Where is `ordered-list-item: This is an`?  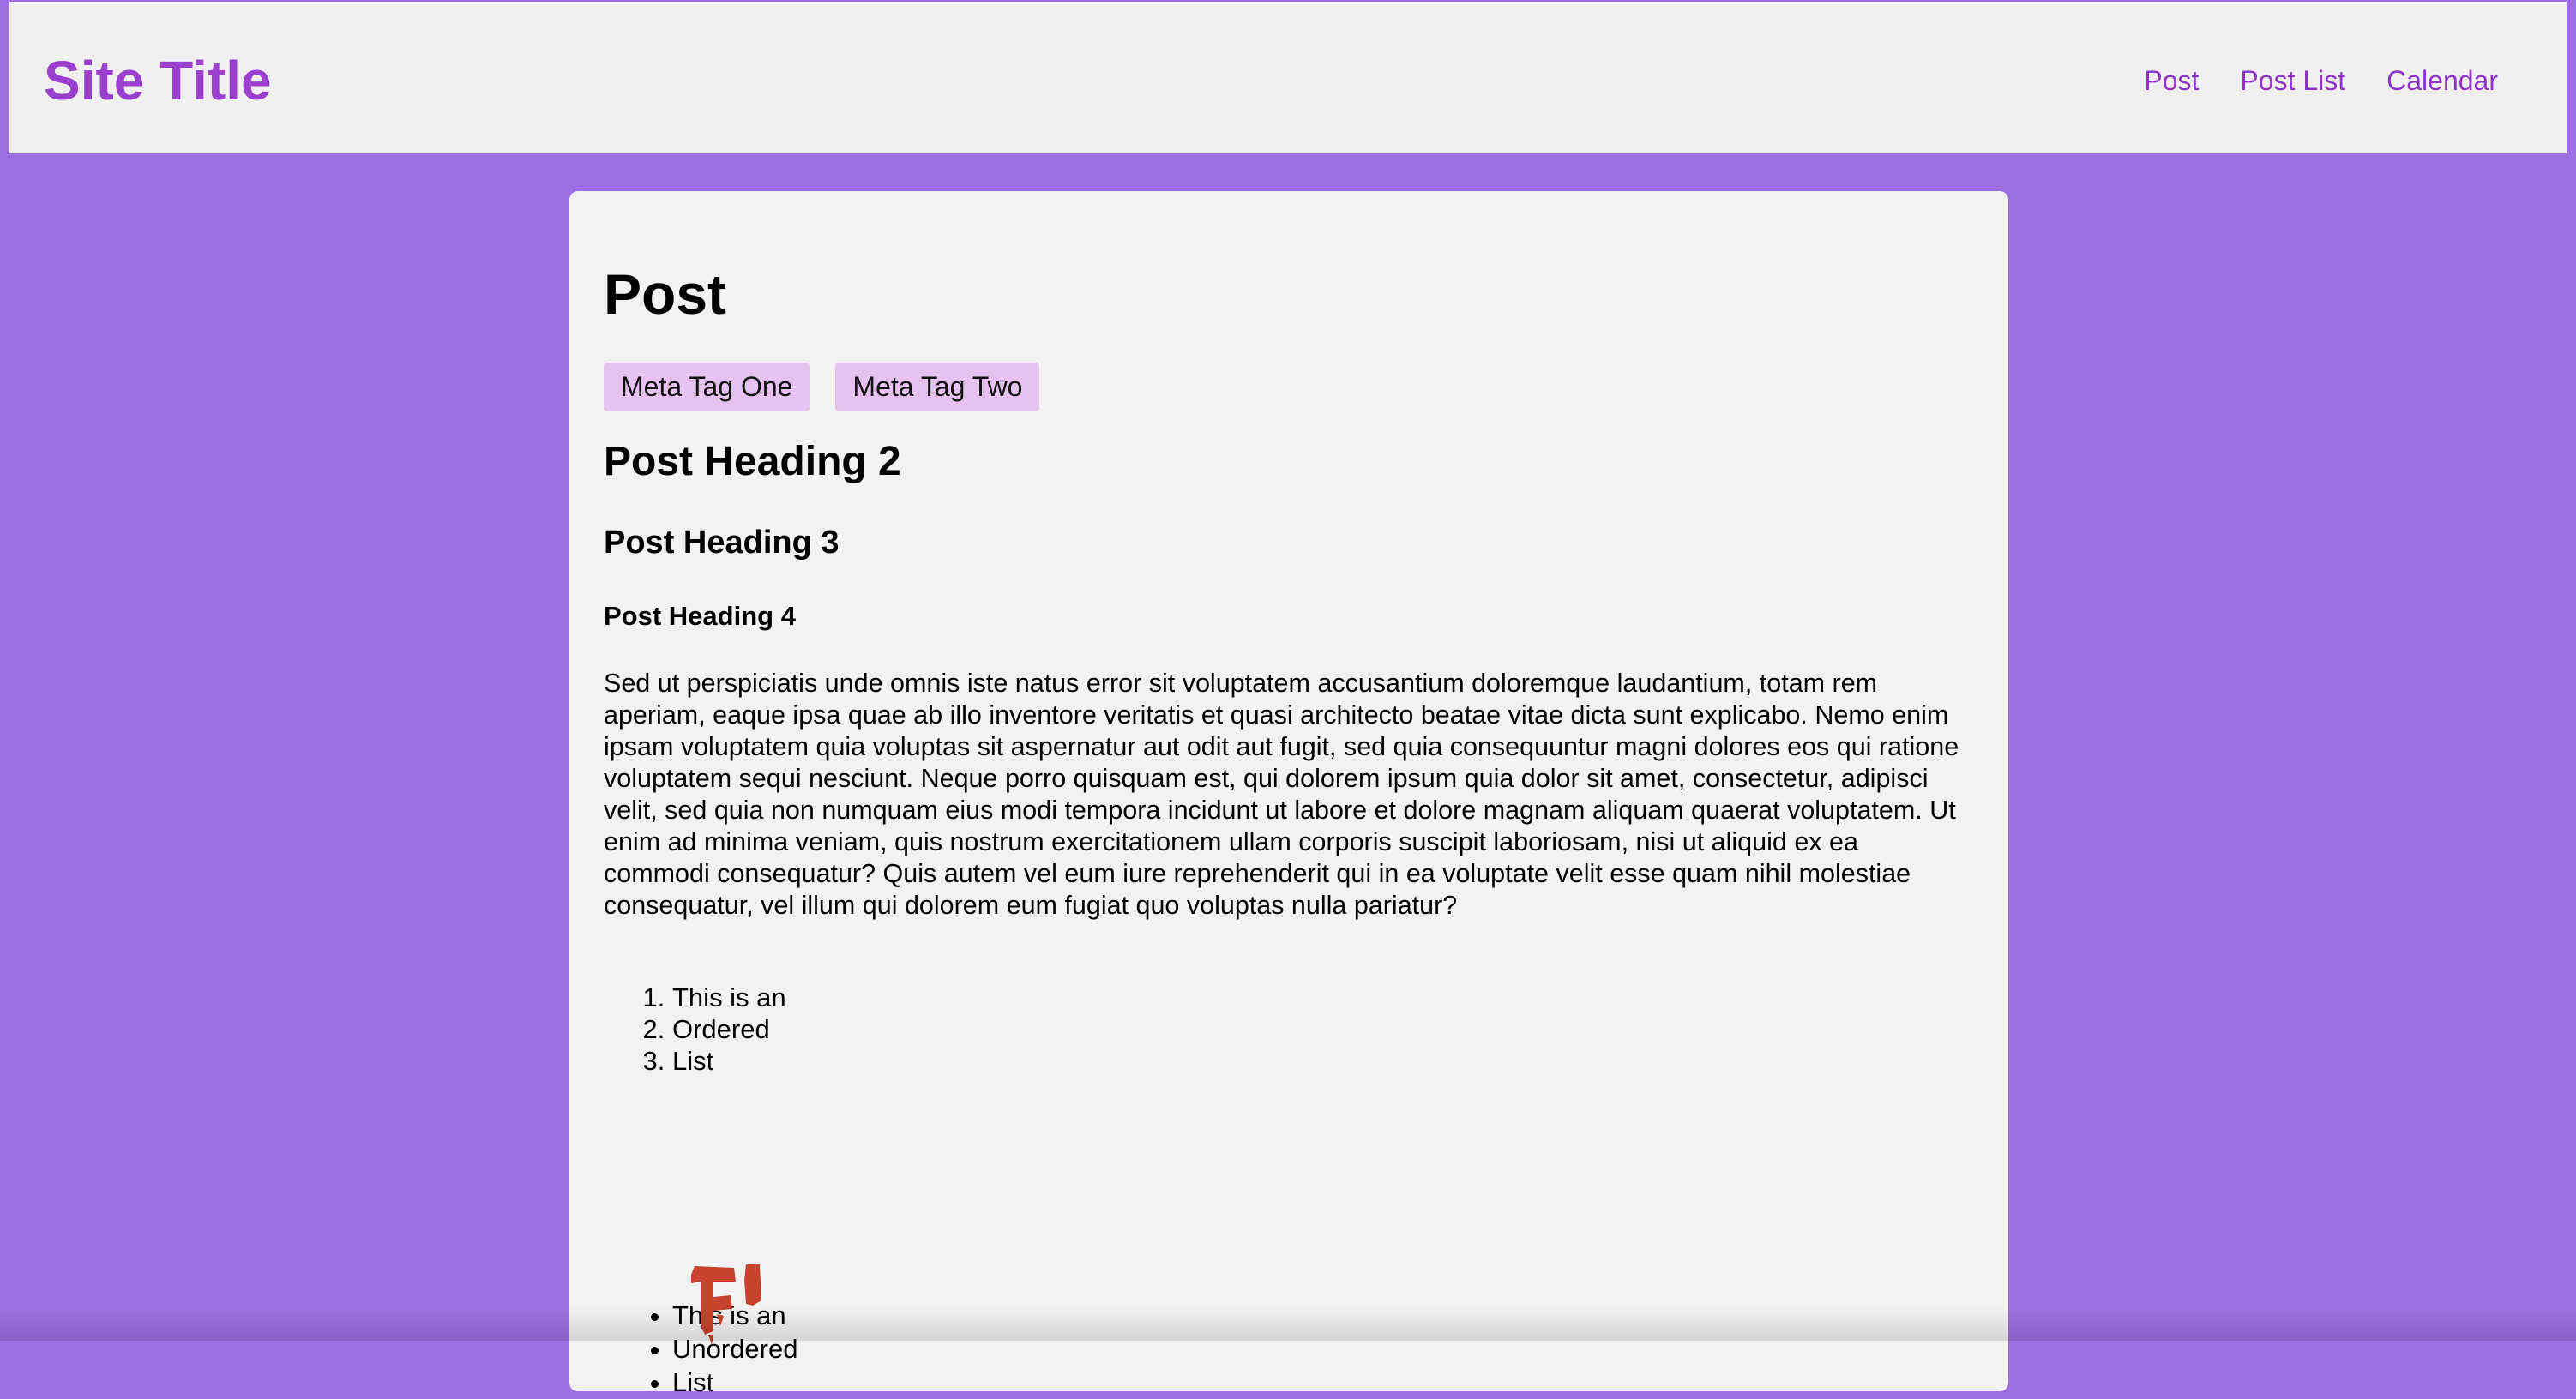 ordered-list-item: This is an is located at coordinates (729, 997).